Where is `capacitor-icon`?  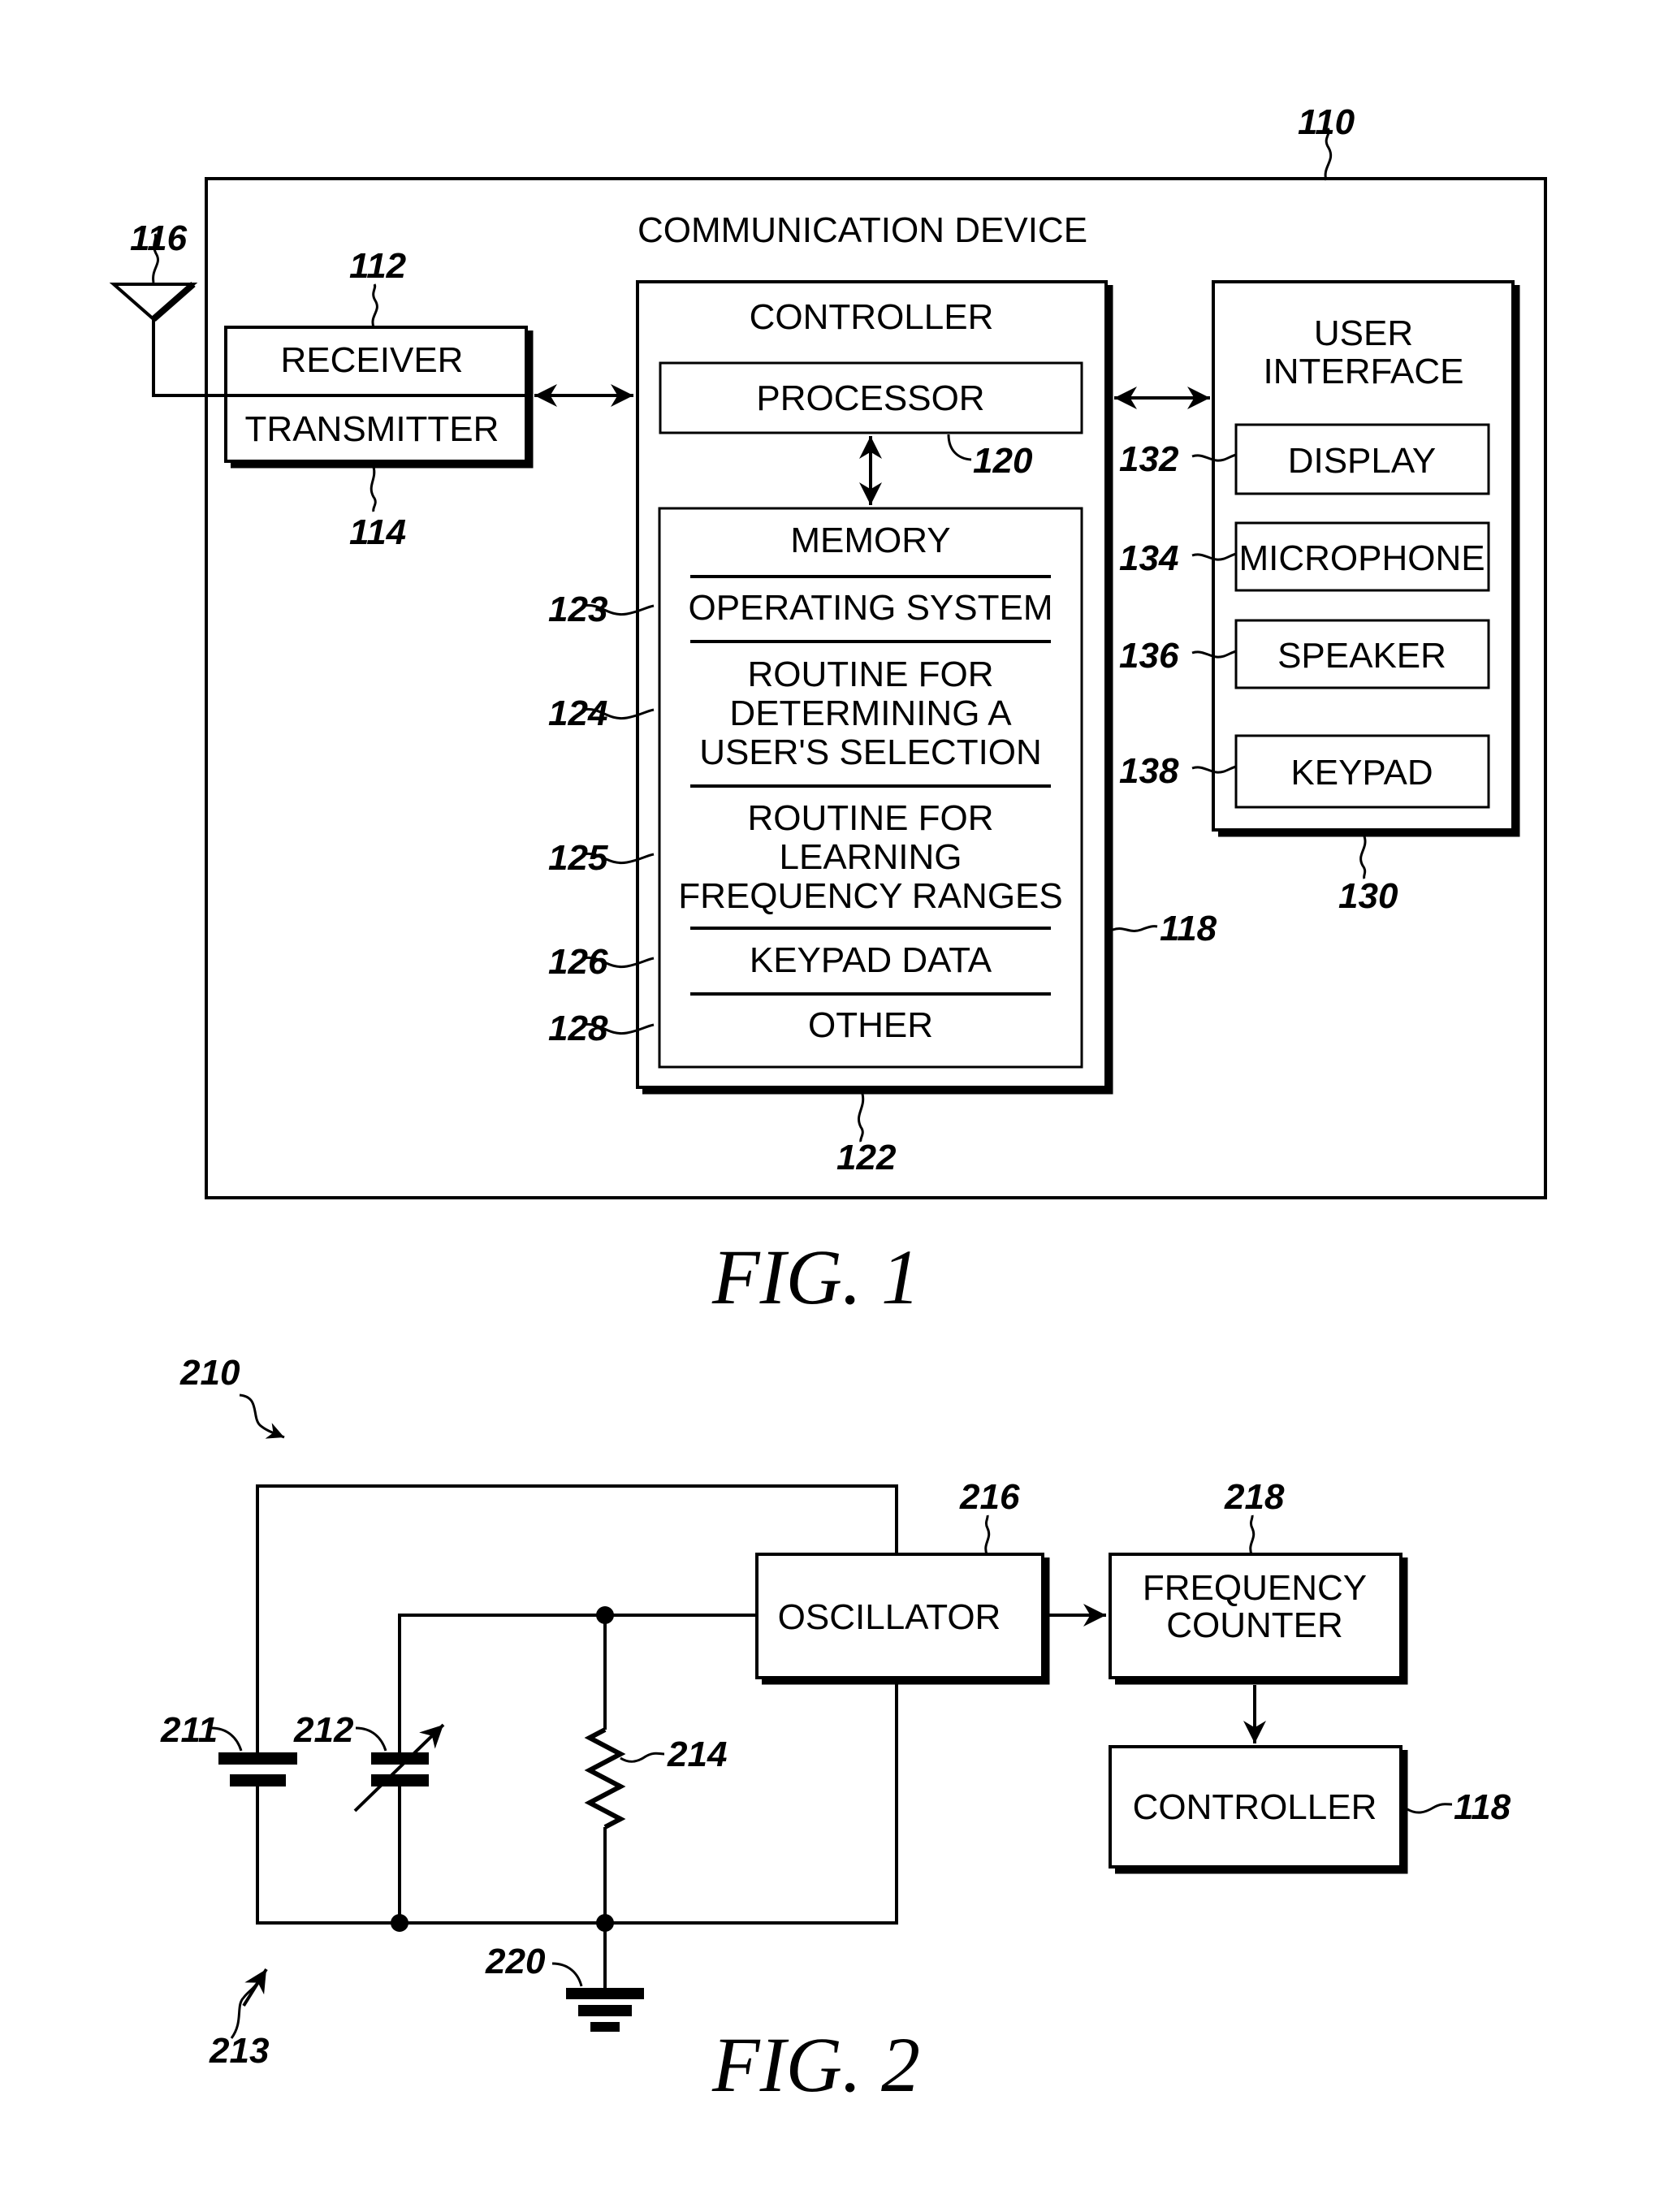 capacitor-icon is located at coordinates (257, 1769).